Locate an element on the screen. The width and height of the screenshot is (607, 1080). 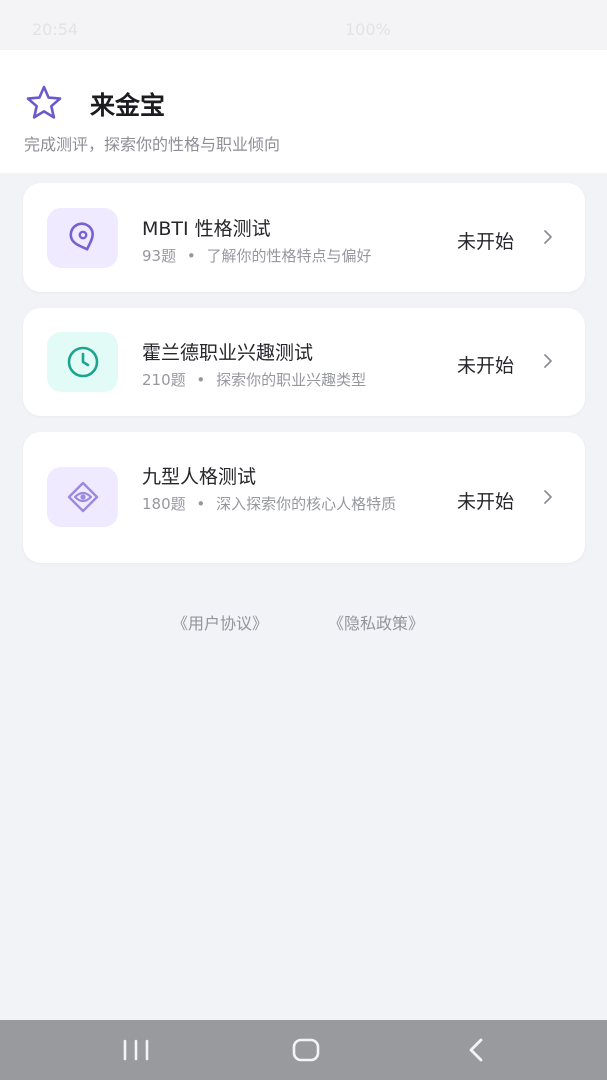
test-description: 了解你的性格特点与偏好 is located at coordinates (289, 256).